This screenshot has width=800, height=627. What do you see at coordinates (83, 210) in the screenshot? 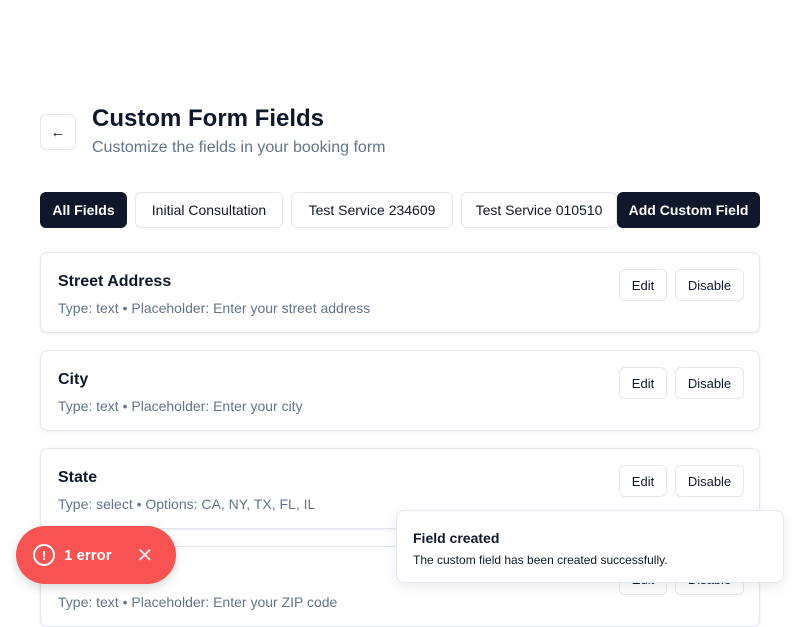
I see `tab-all-fields: All Fields` at bounding box center [83, 210].